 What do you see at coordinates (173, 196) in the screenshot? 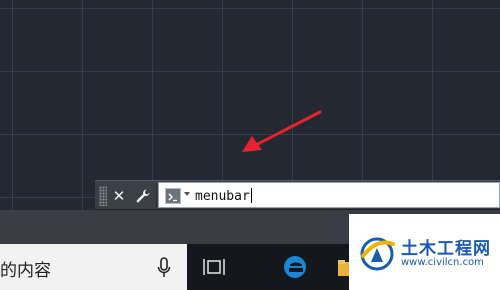
I see `command-prompt-icon` at bounding box center [173, 196].